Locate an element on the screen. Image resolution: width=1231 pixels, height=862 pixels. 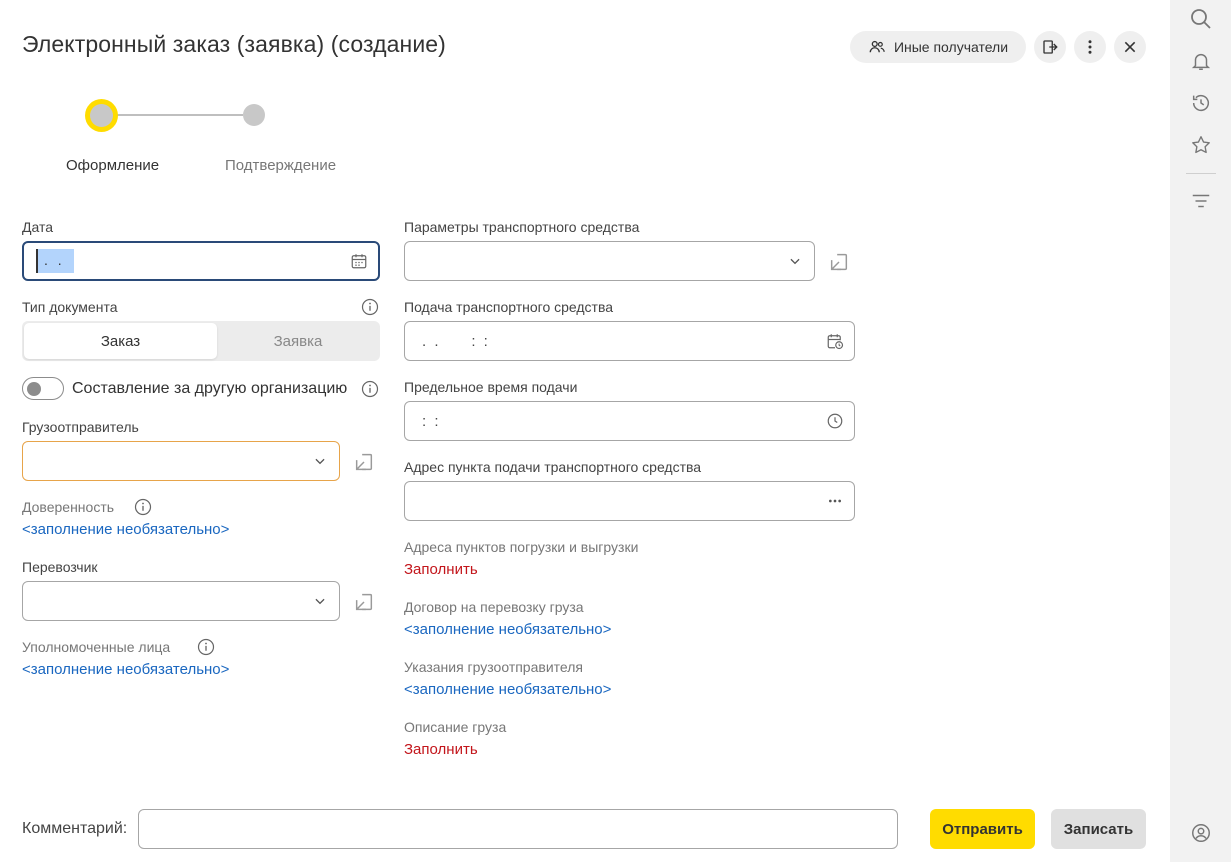
more-horizontal-icon is located at coordinates (835, 501).